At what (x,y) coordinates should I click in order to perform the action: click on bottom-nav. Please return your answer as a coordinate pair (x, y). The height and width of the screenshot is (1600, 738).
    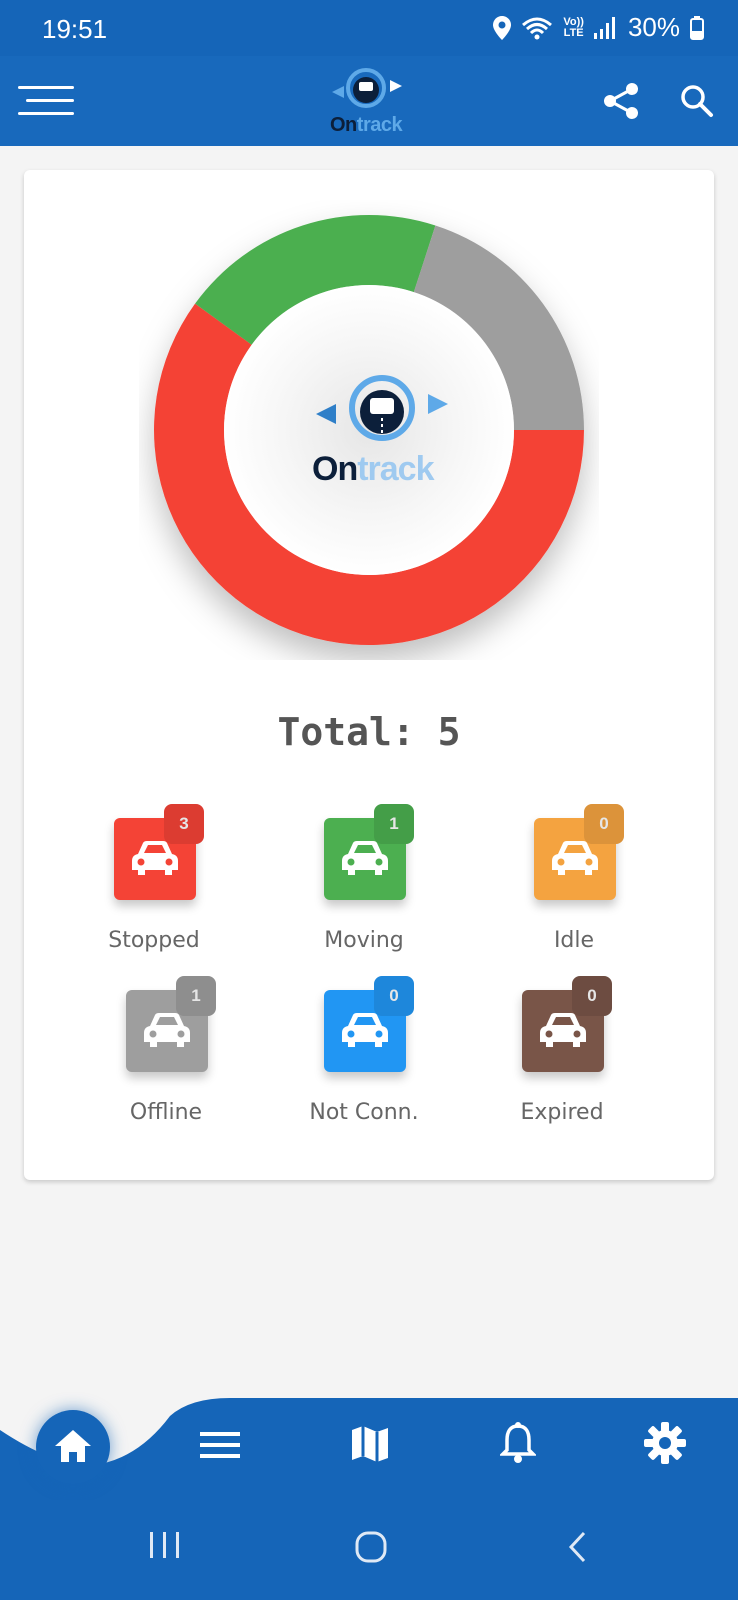
    Looking at the image, I should click on (369, 1445).